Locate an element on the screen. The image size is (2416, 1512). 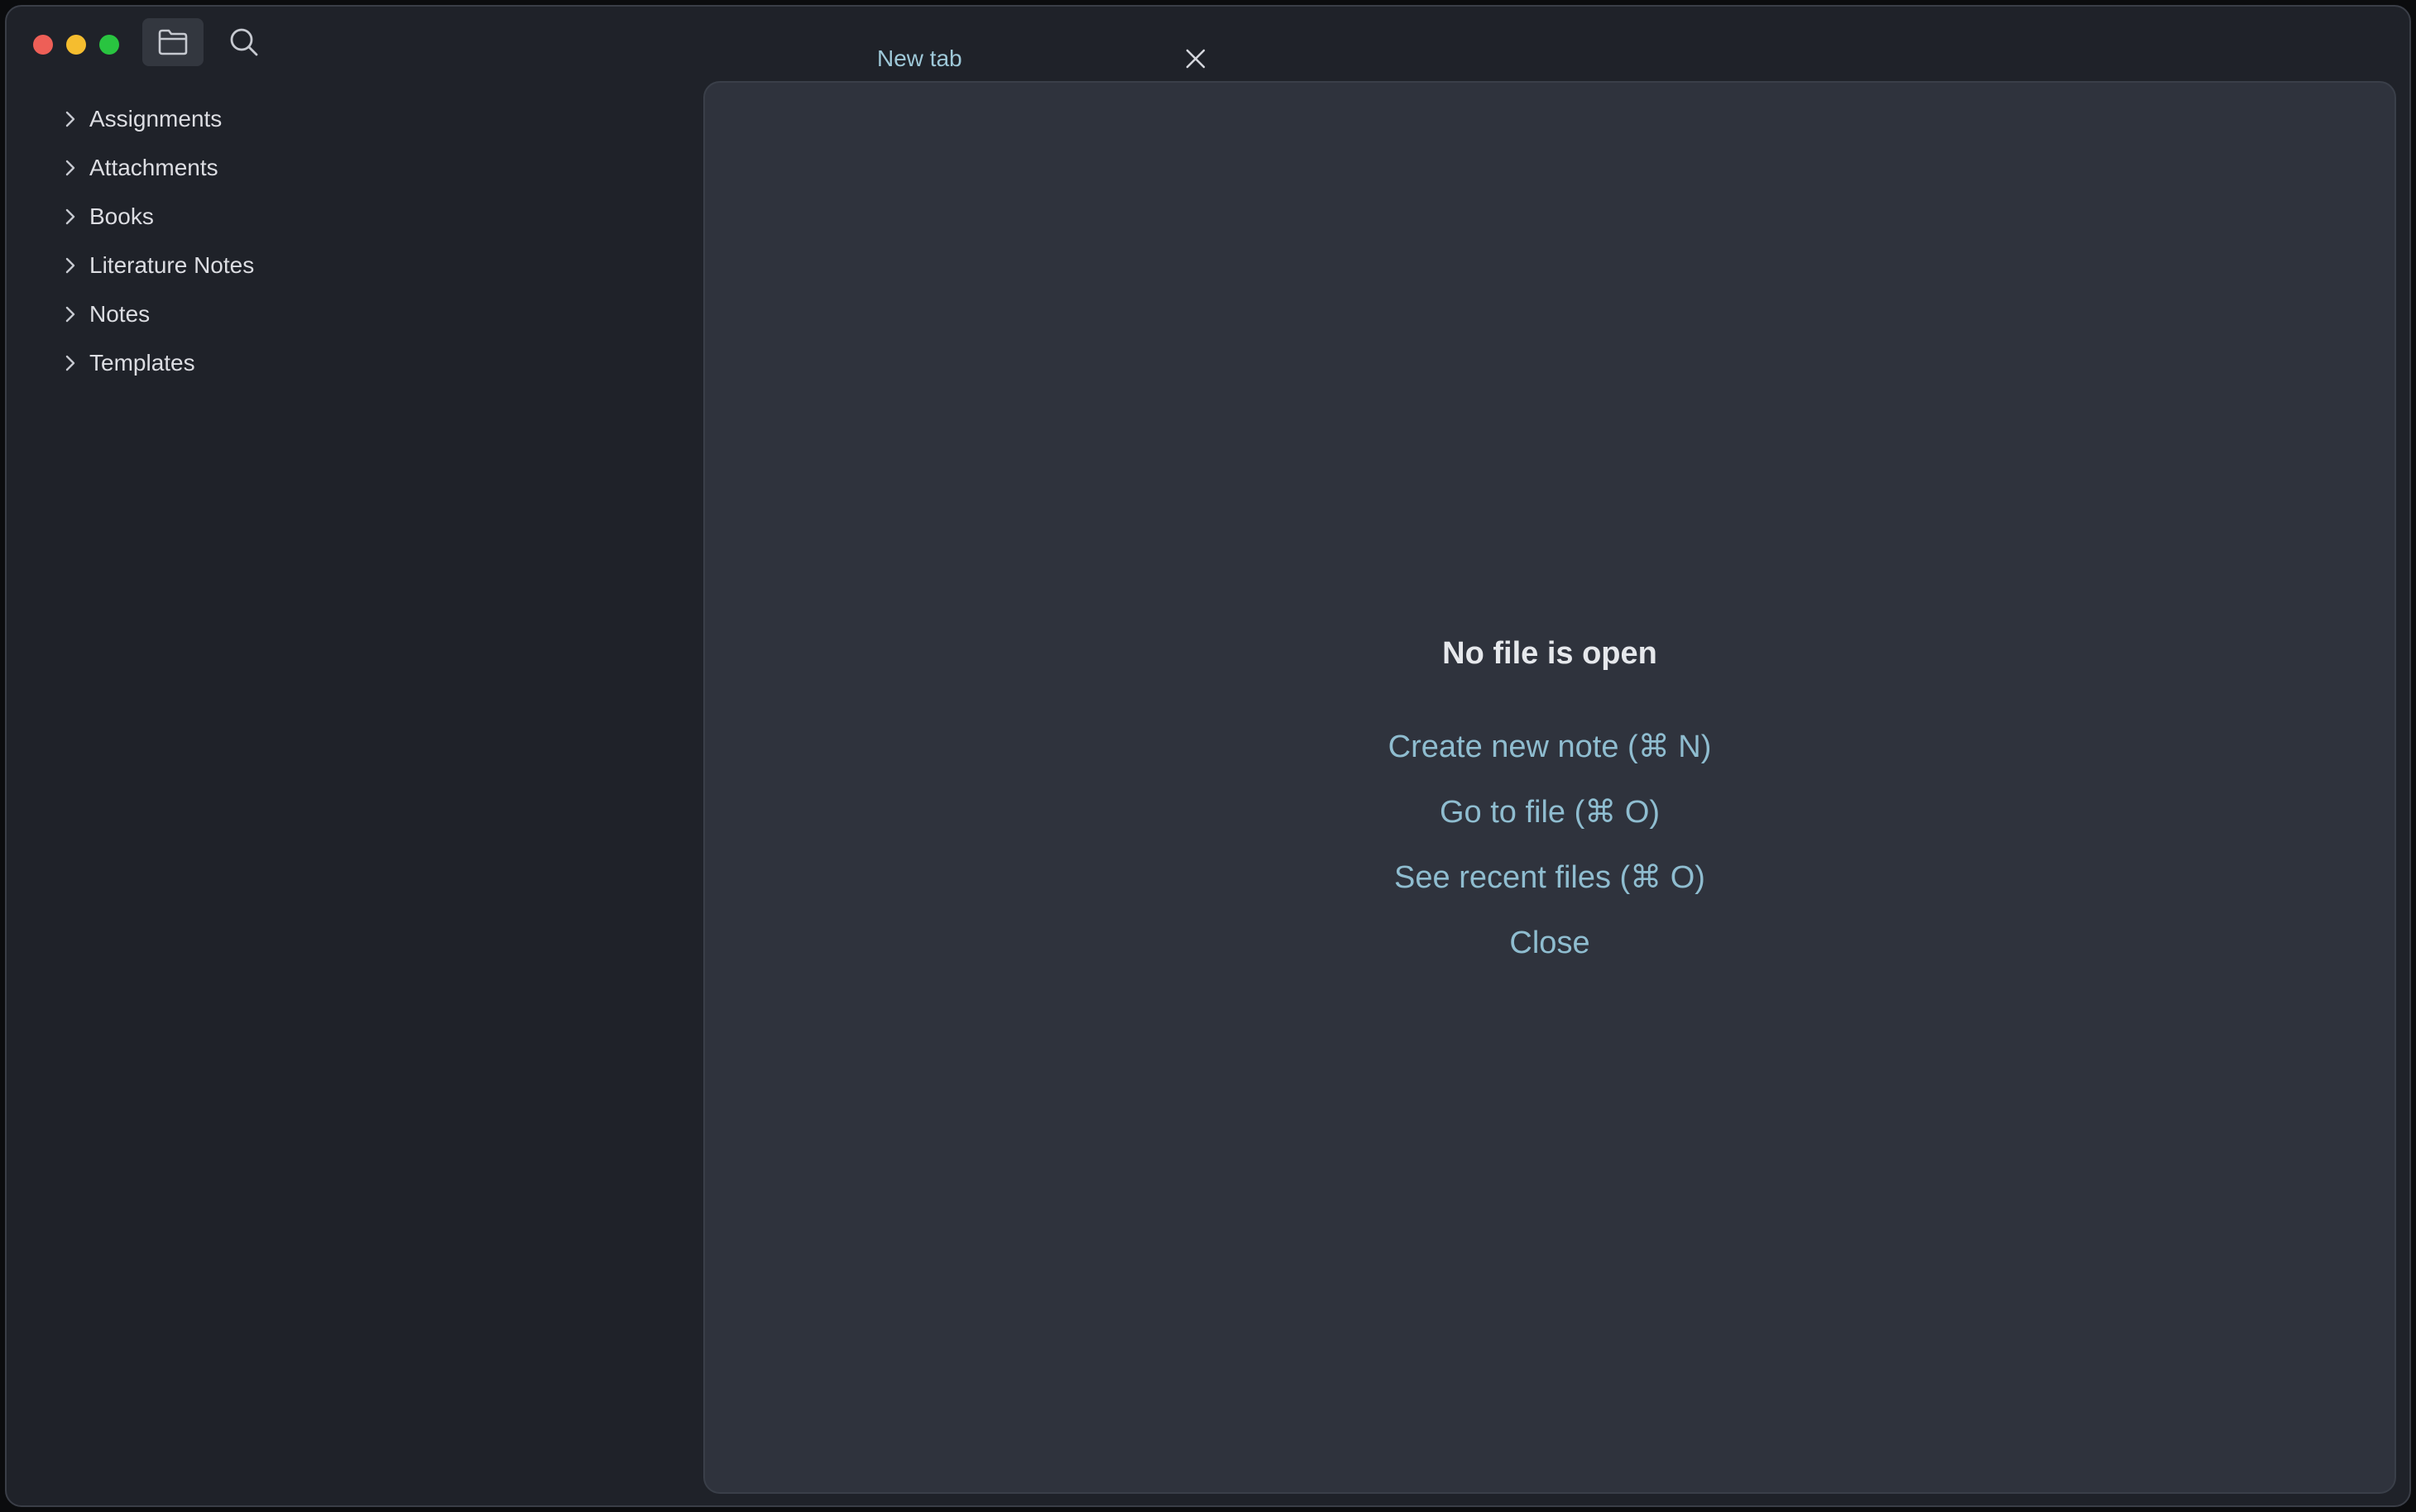
search-button is located at coordinates (244, 42).